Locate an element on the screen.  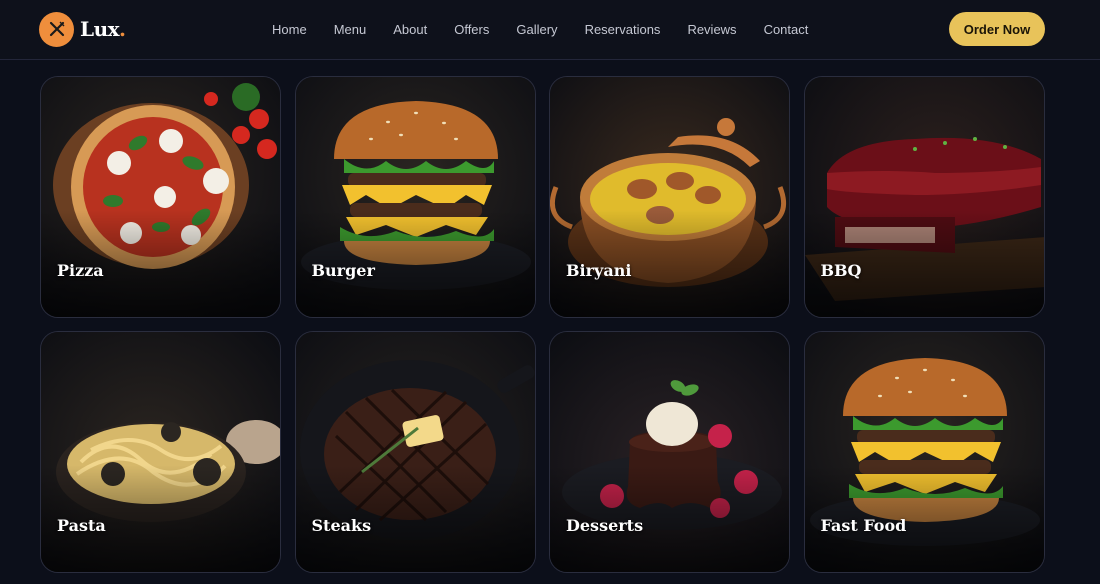
nav-about: About is located at coordinates (410, 29).